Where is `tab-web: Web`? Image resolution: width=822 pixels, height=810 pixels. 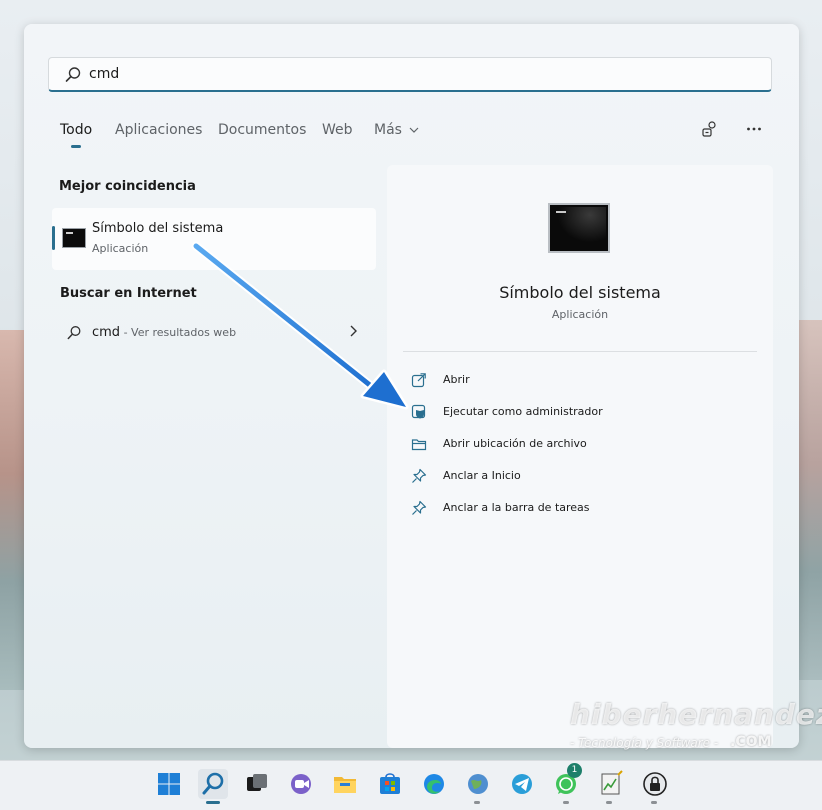 tab-web: Web is located at coordinates (337, 130).